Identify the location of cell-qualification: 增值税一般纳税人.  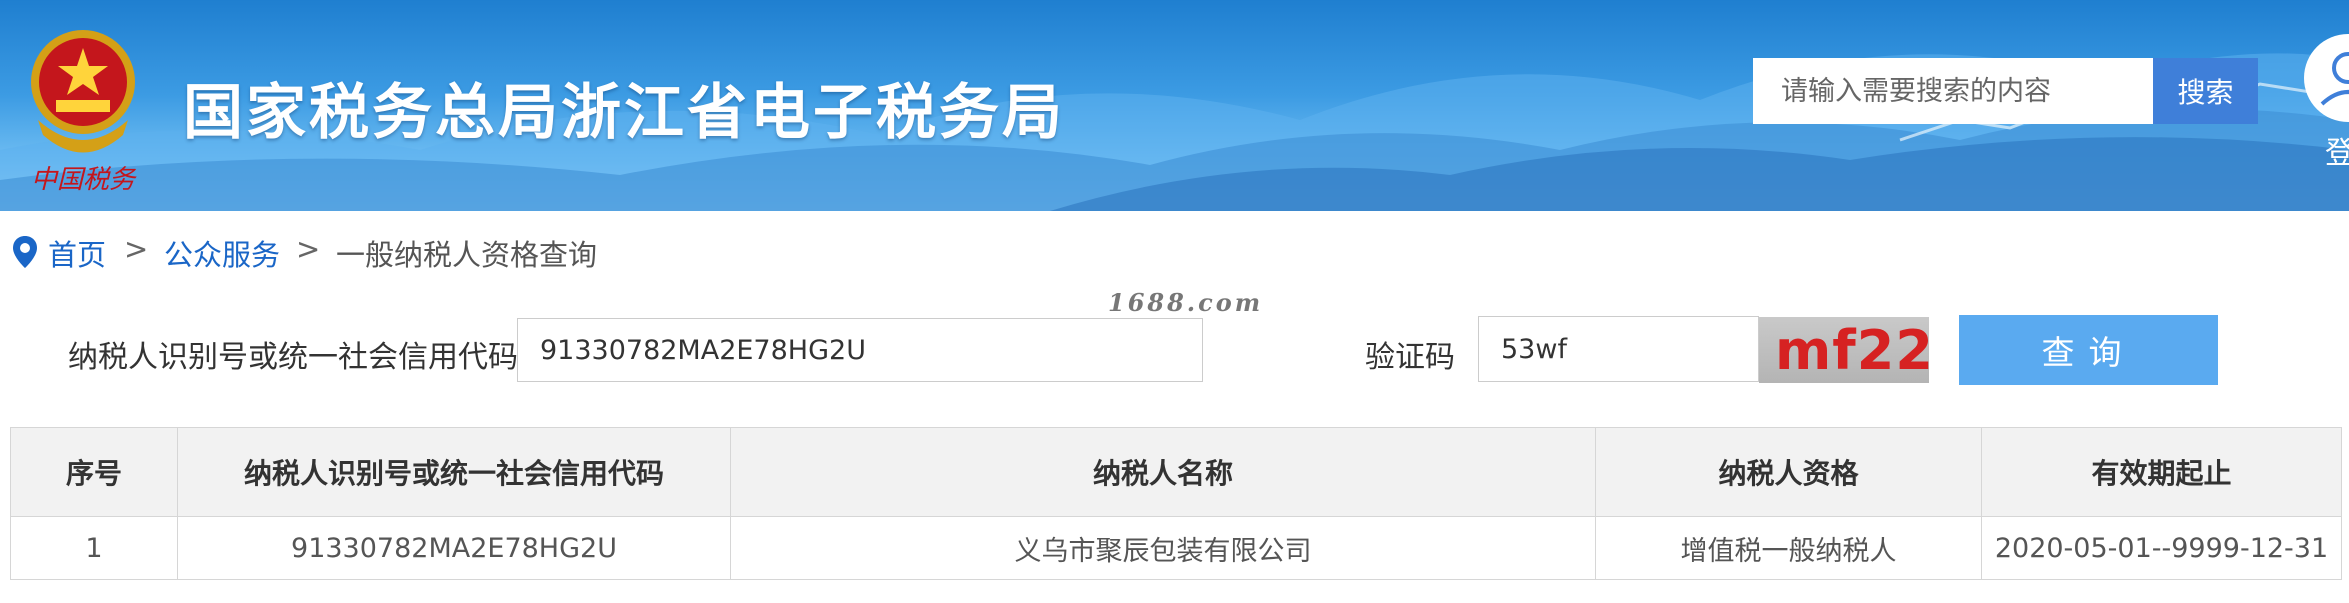
(1788, 548).